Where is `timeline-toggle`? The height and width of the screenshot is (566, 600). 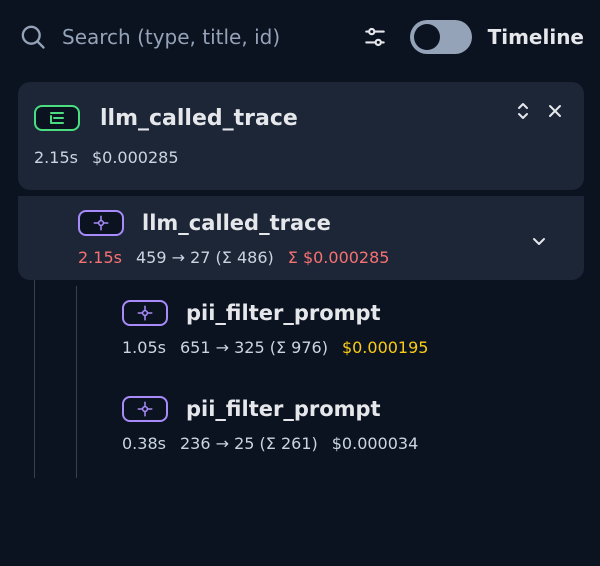
timeline-toggle is located at coordinates (440, 37).